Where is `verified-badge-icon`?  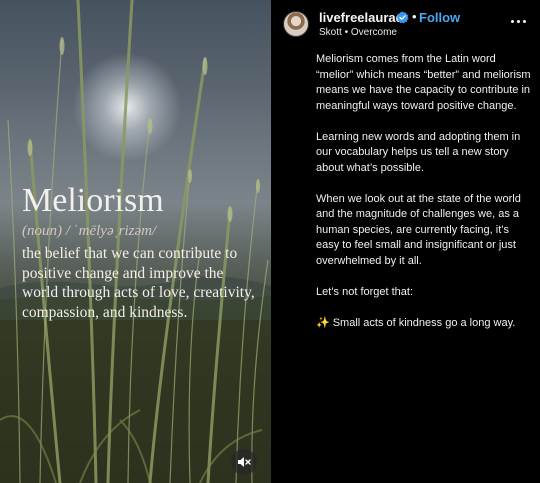
verified-badge-icon is located at coordinates (402, 17).